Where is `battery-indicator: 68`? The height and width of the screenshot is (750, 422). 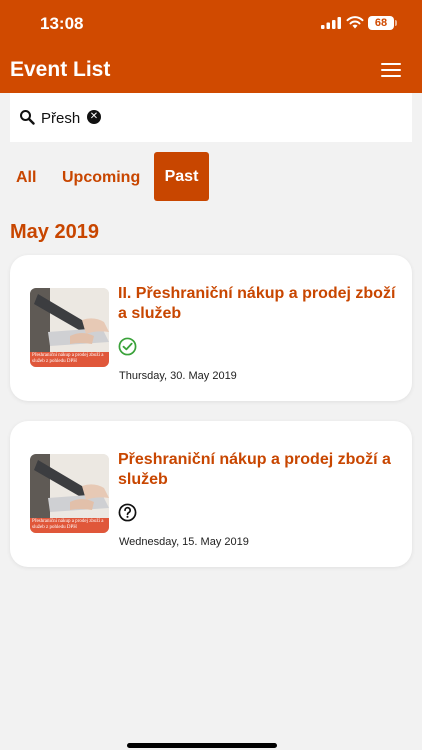
battery-indicator: 68 is located at coordinates (381, 23).